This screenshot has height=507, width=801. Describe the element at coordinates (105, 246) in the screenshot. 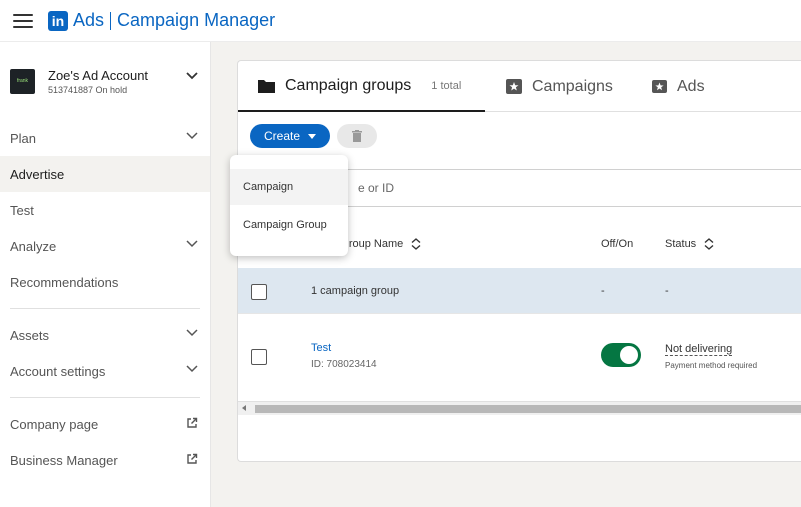

I see `sidebar-item-analyze: Analyze` at that location.